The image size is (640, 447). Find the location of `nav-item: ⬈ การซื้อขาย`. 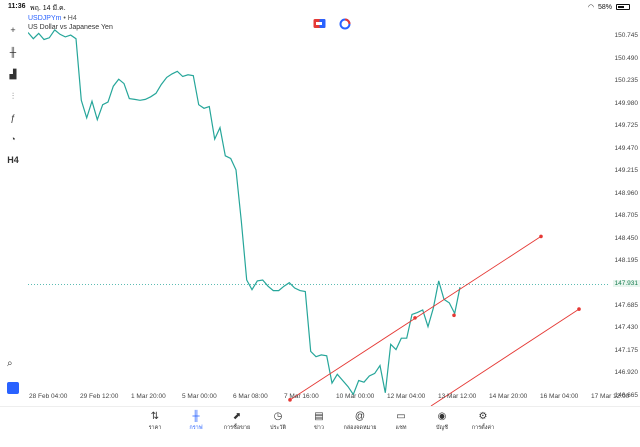

nav-item: ⬈ การซื้อขาย is located at coordinates (237, 421).